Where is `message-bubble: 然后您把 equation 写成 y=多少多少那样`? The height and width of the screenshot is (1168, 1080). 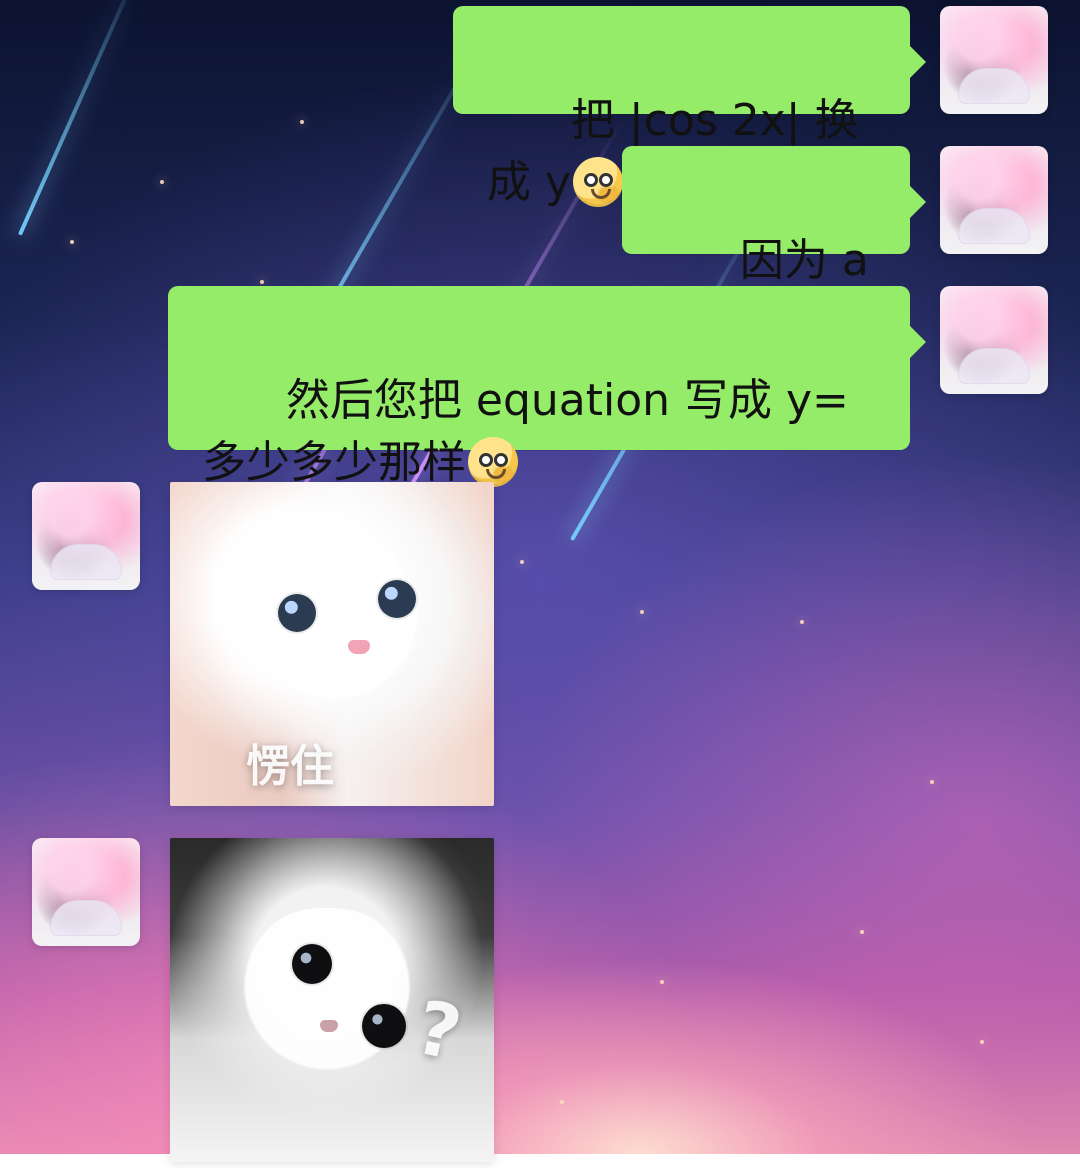 message-bubble: 然后您把 equation 写成 y=多少多少那样 is located at coordinates (547, 387).